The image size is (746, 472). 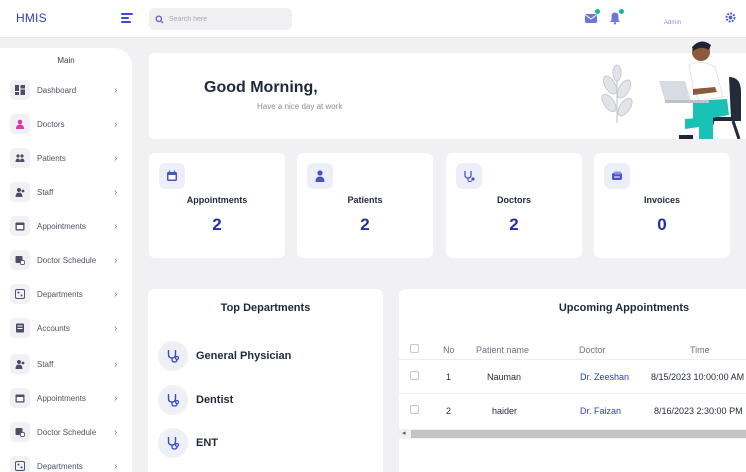 I want to click on menu-toggle-button, so click(x=127, y=18).